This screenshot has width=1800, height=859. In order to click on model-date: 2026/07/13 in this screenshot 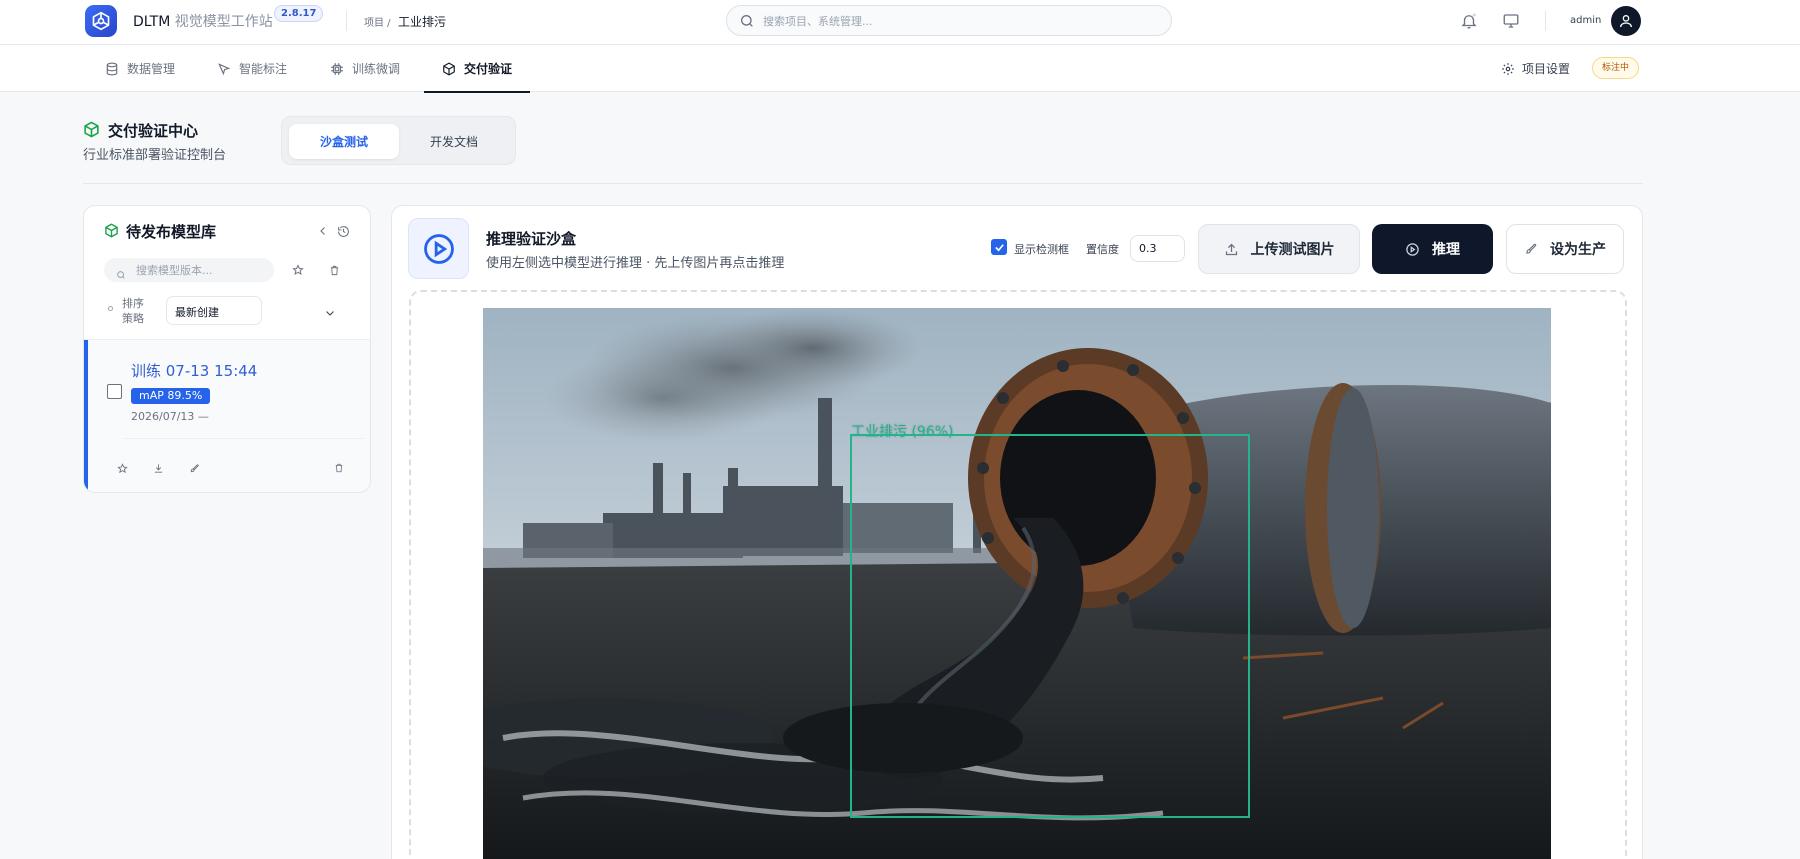, I will do `click(163, 416)`.